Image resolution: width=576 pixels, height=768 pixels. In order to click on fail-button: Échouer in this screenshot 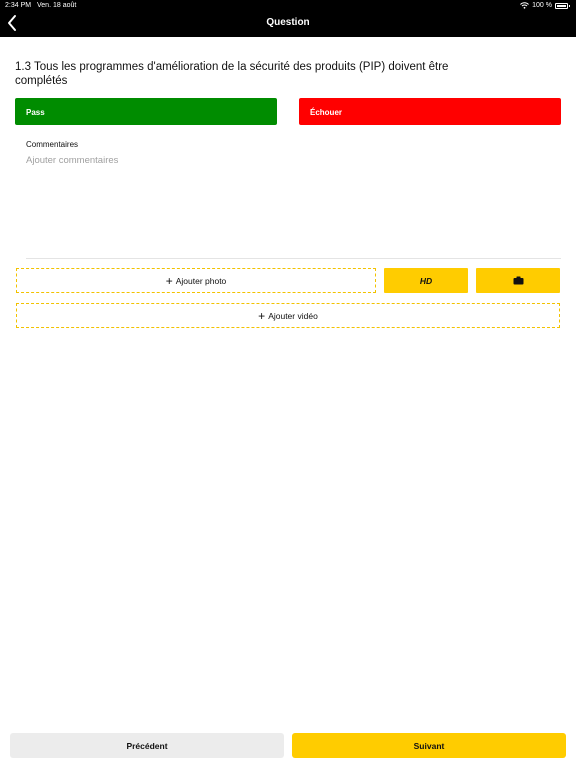, I will do `click(430, 111)`.